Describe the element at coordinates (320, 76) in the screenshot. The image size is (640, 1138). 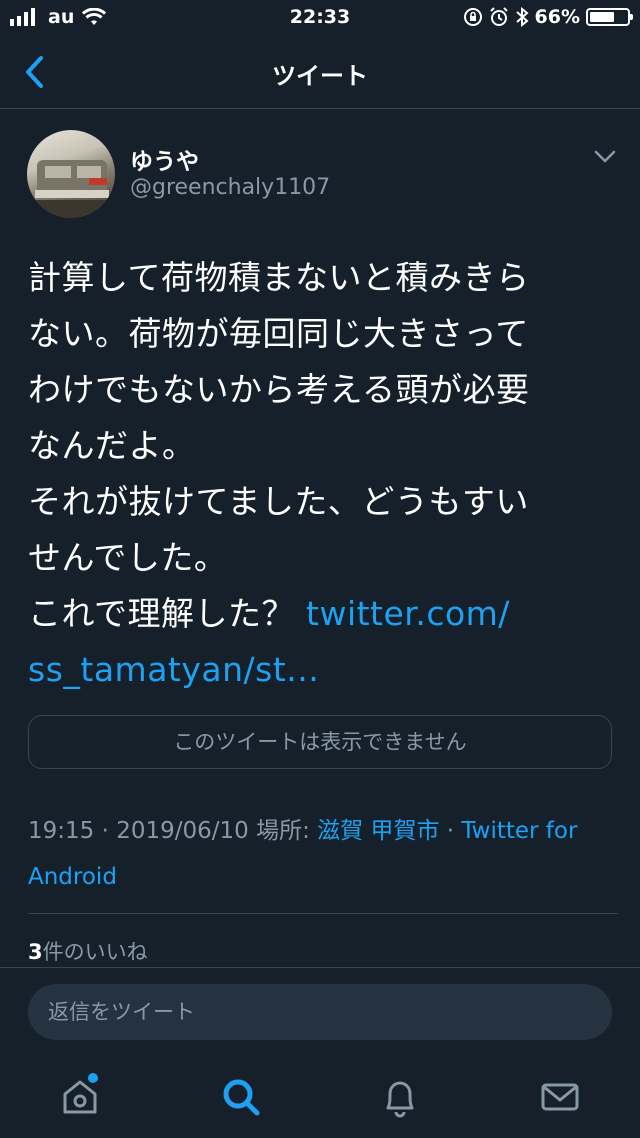
I see `page-title: ツイート` at that location.